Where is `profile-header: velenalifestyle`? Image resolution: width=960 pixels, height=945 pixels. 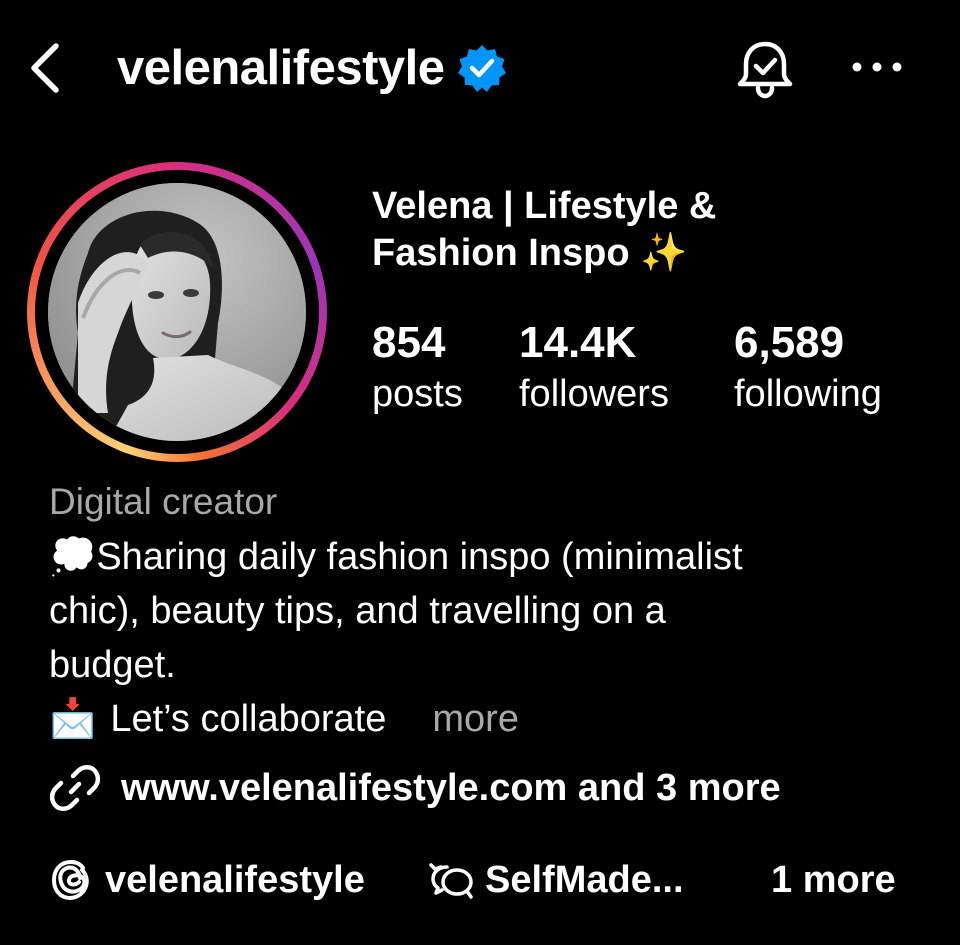 profile-header: velenalifestyle is located at coordinates (480, 70).